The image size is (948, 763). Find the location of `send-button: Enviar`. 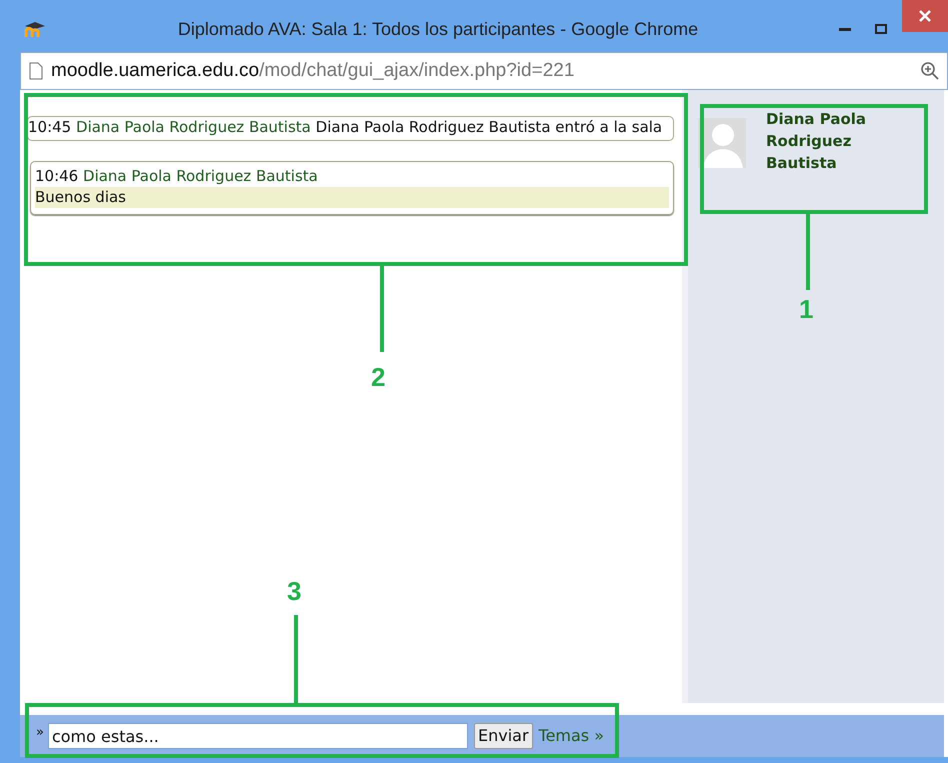

send-button: Enviar is located at coordinates (503, 736).